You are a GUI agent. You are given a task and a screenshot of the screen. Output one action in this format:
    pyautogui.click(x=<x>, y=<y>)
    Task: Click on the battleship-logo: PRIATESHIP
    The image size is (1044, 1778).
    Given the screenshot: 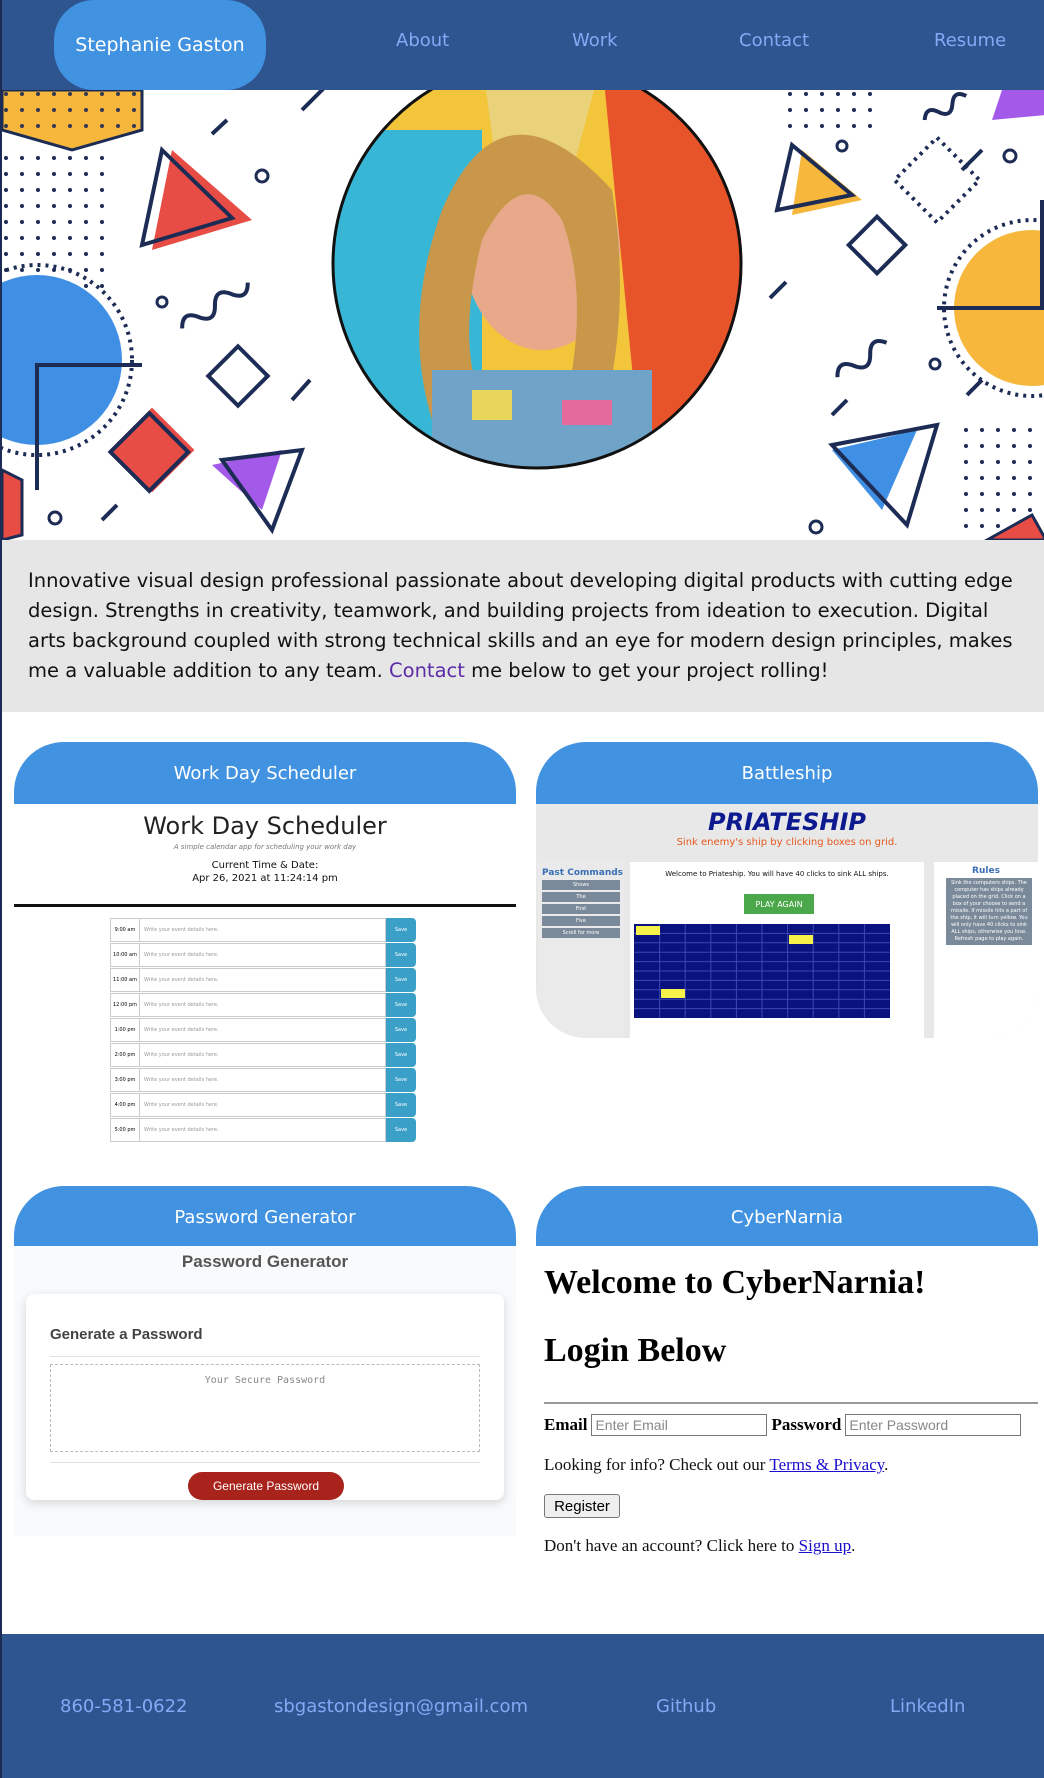 What is the action you would take?
    pyautogui.click(x=787, y=822)
    